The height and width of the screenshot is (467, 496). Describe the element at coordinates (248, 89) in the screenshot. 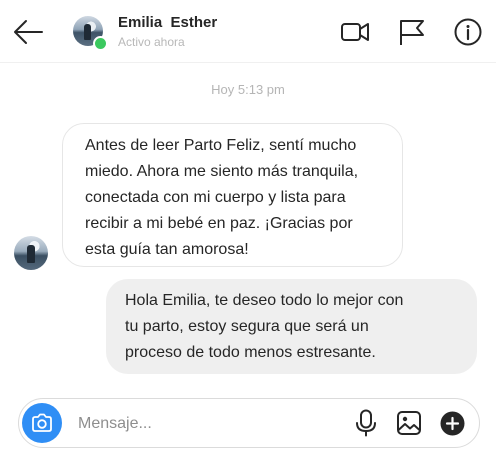

I see `message-timestamp: Hoy 5:13 pm` at that location.